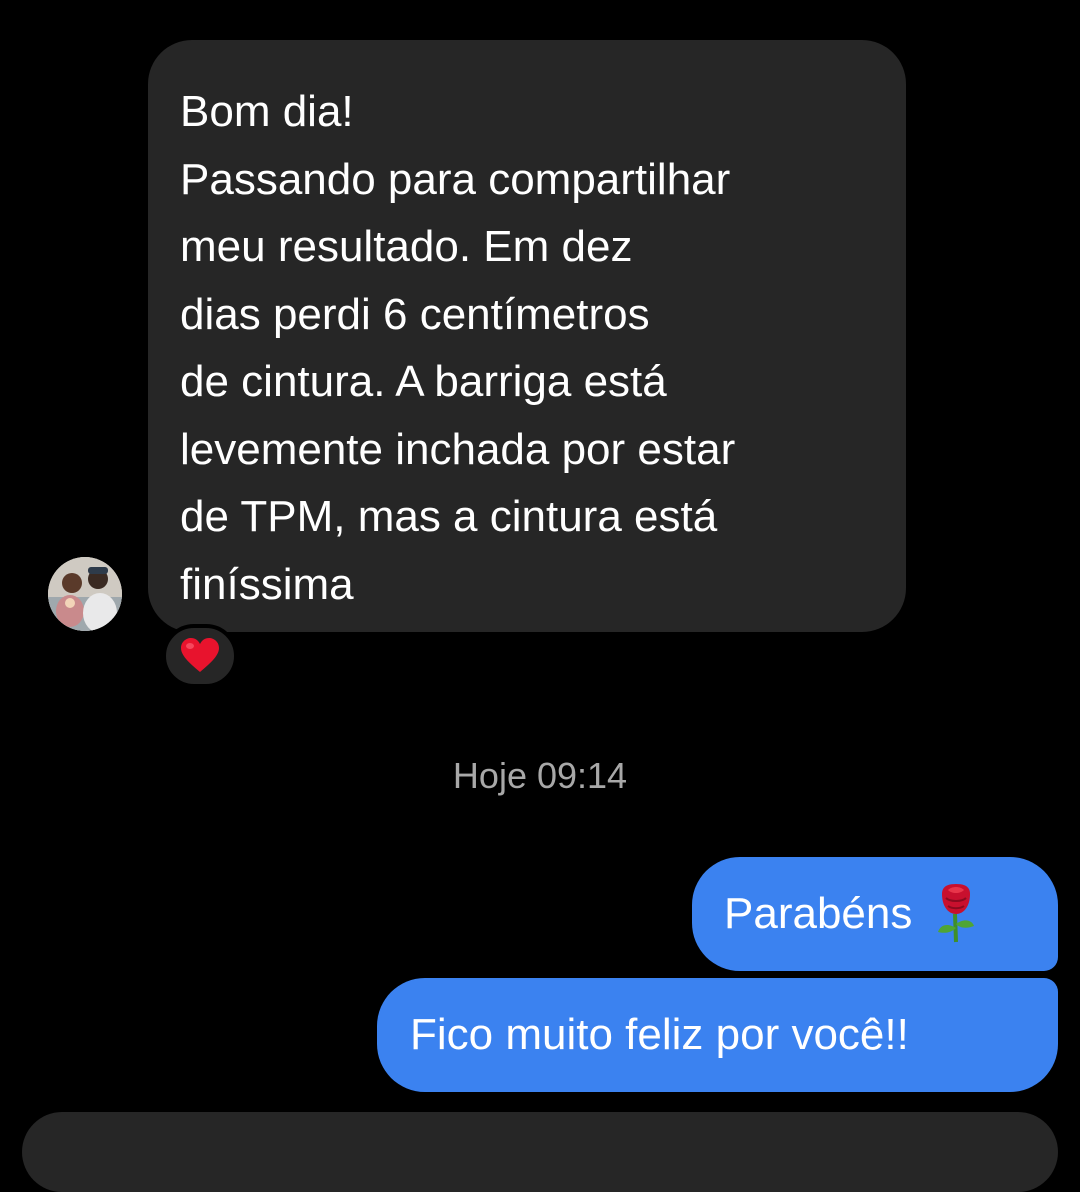 The image size is (1080, 1192). Describe the element at coordinates (956, 913) in the screenshot. I see `rose-icon` at that location.